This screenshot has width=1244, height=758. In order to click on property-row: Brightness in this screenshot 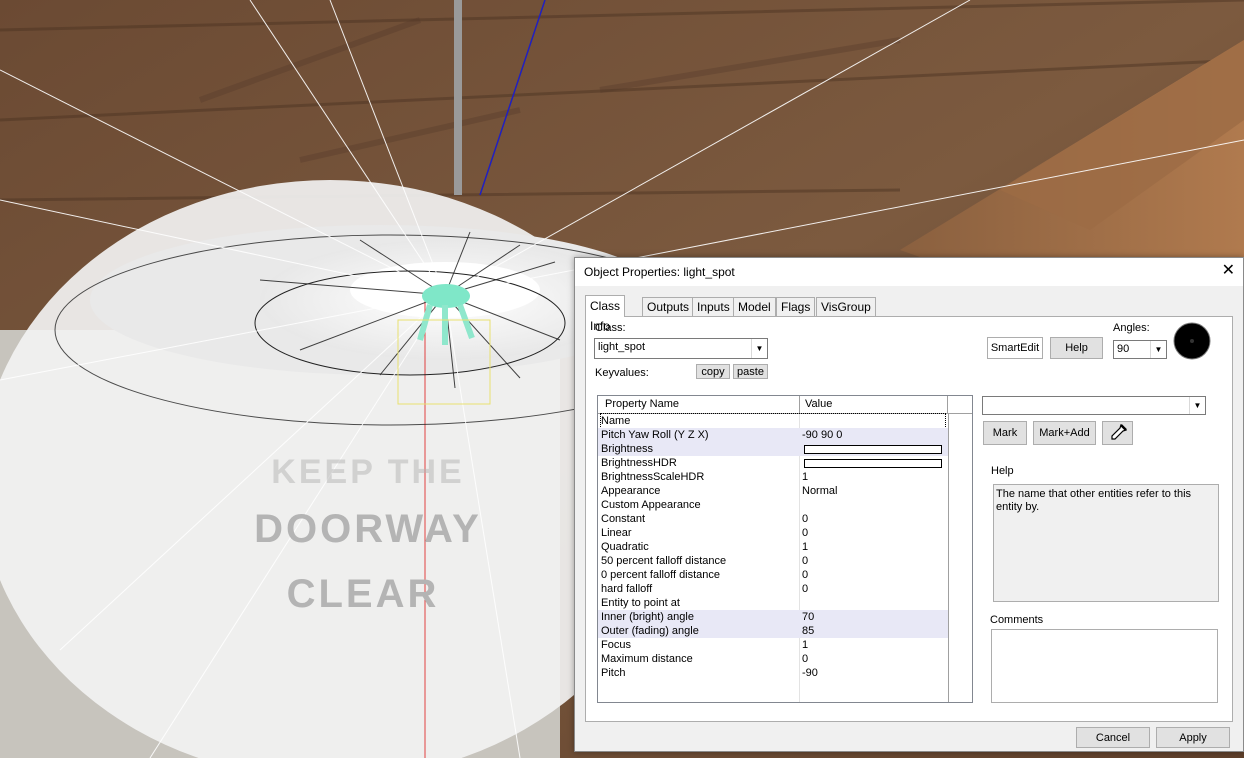, I will do `click(773, 449)`.